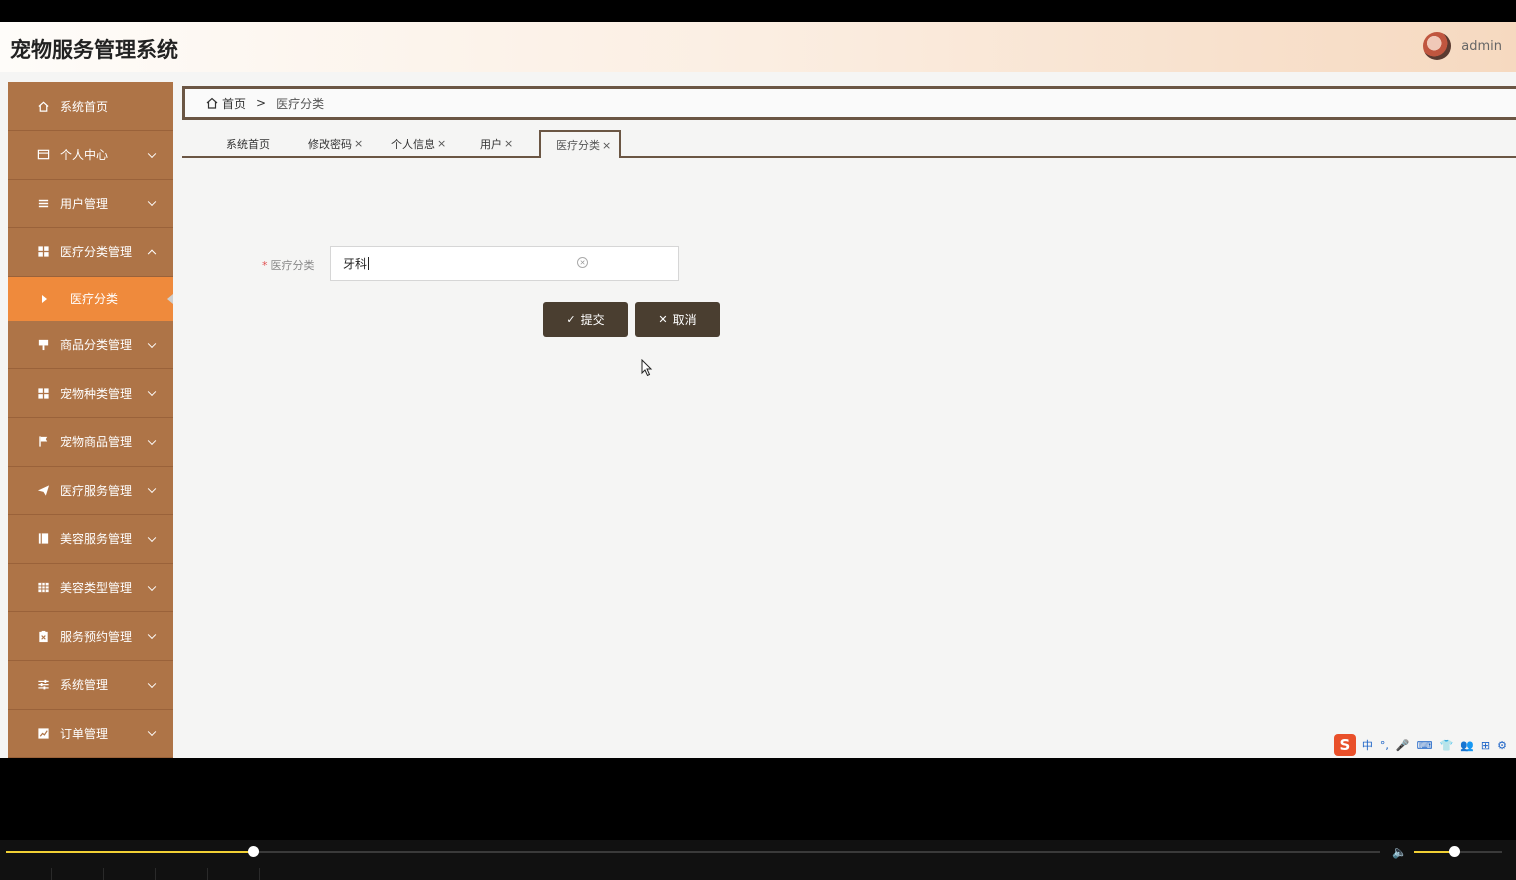  I want to click on sidebar-item-label: 商品分类管理, so click(96, 345).